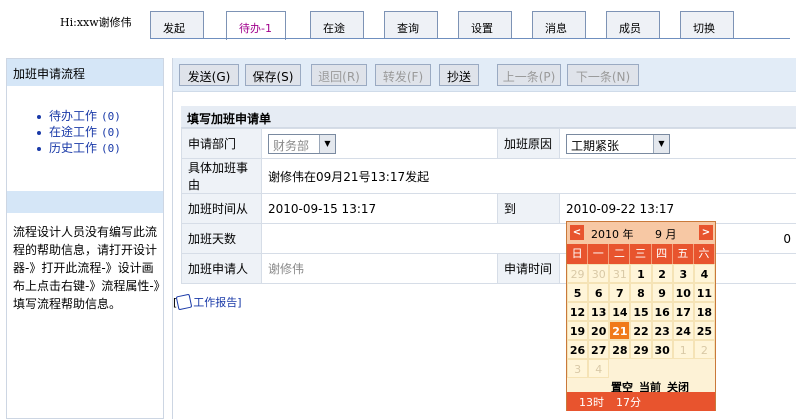  Describe the element at coordinates (628, 402) in the screenshot. I see `minute-select: 17分` at that location.